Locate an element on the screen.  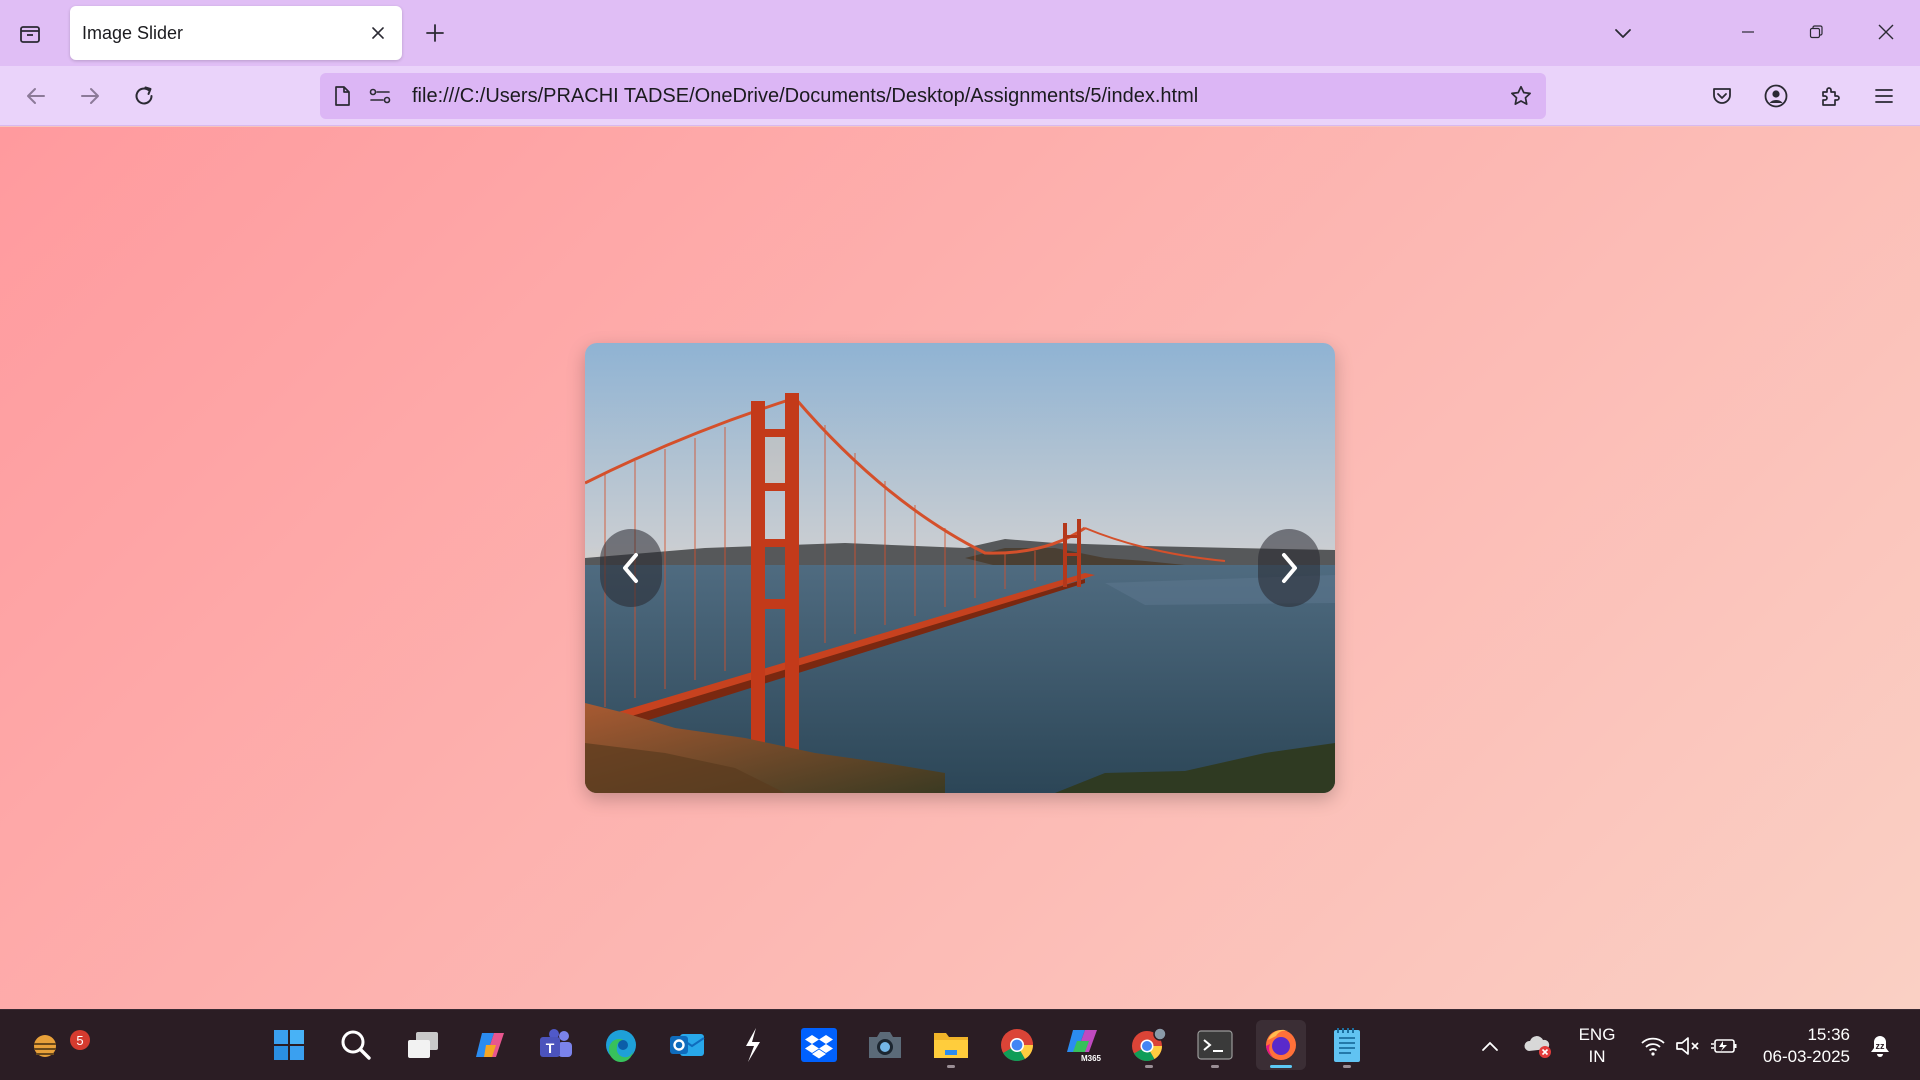
chrome-profile-app is located at coordinates (1149, 1045).